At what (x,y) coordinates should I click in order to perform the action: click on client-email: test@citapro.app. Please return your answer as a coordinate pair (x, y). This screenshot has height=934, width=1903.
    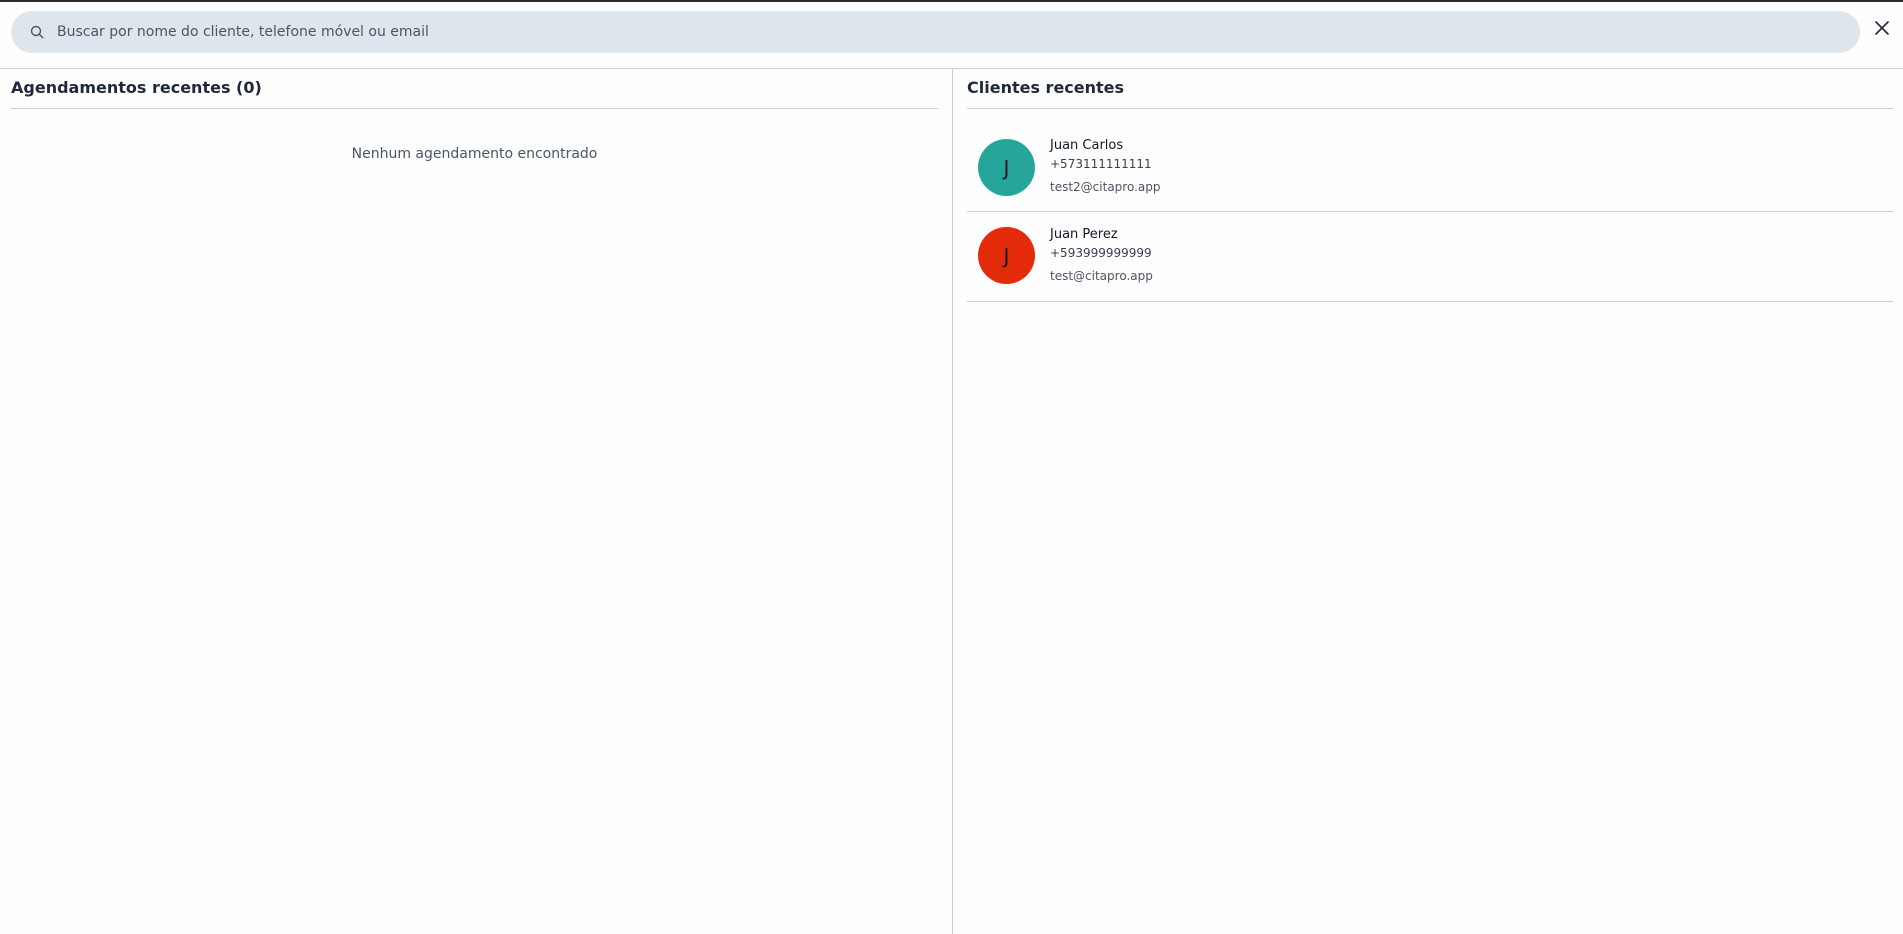
    Looking at the image, I should click on (1101, 276).